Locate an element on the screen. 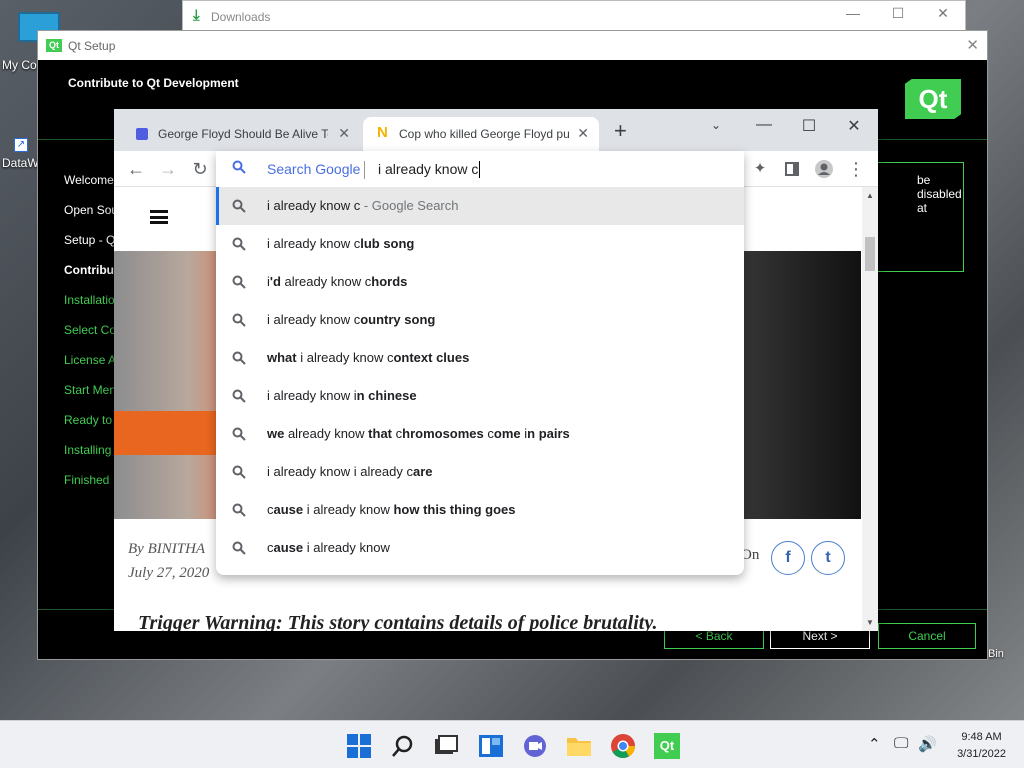  hamburger-menu-icon is located at coordinates (159, 217).